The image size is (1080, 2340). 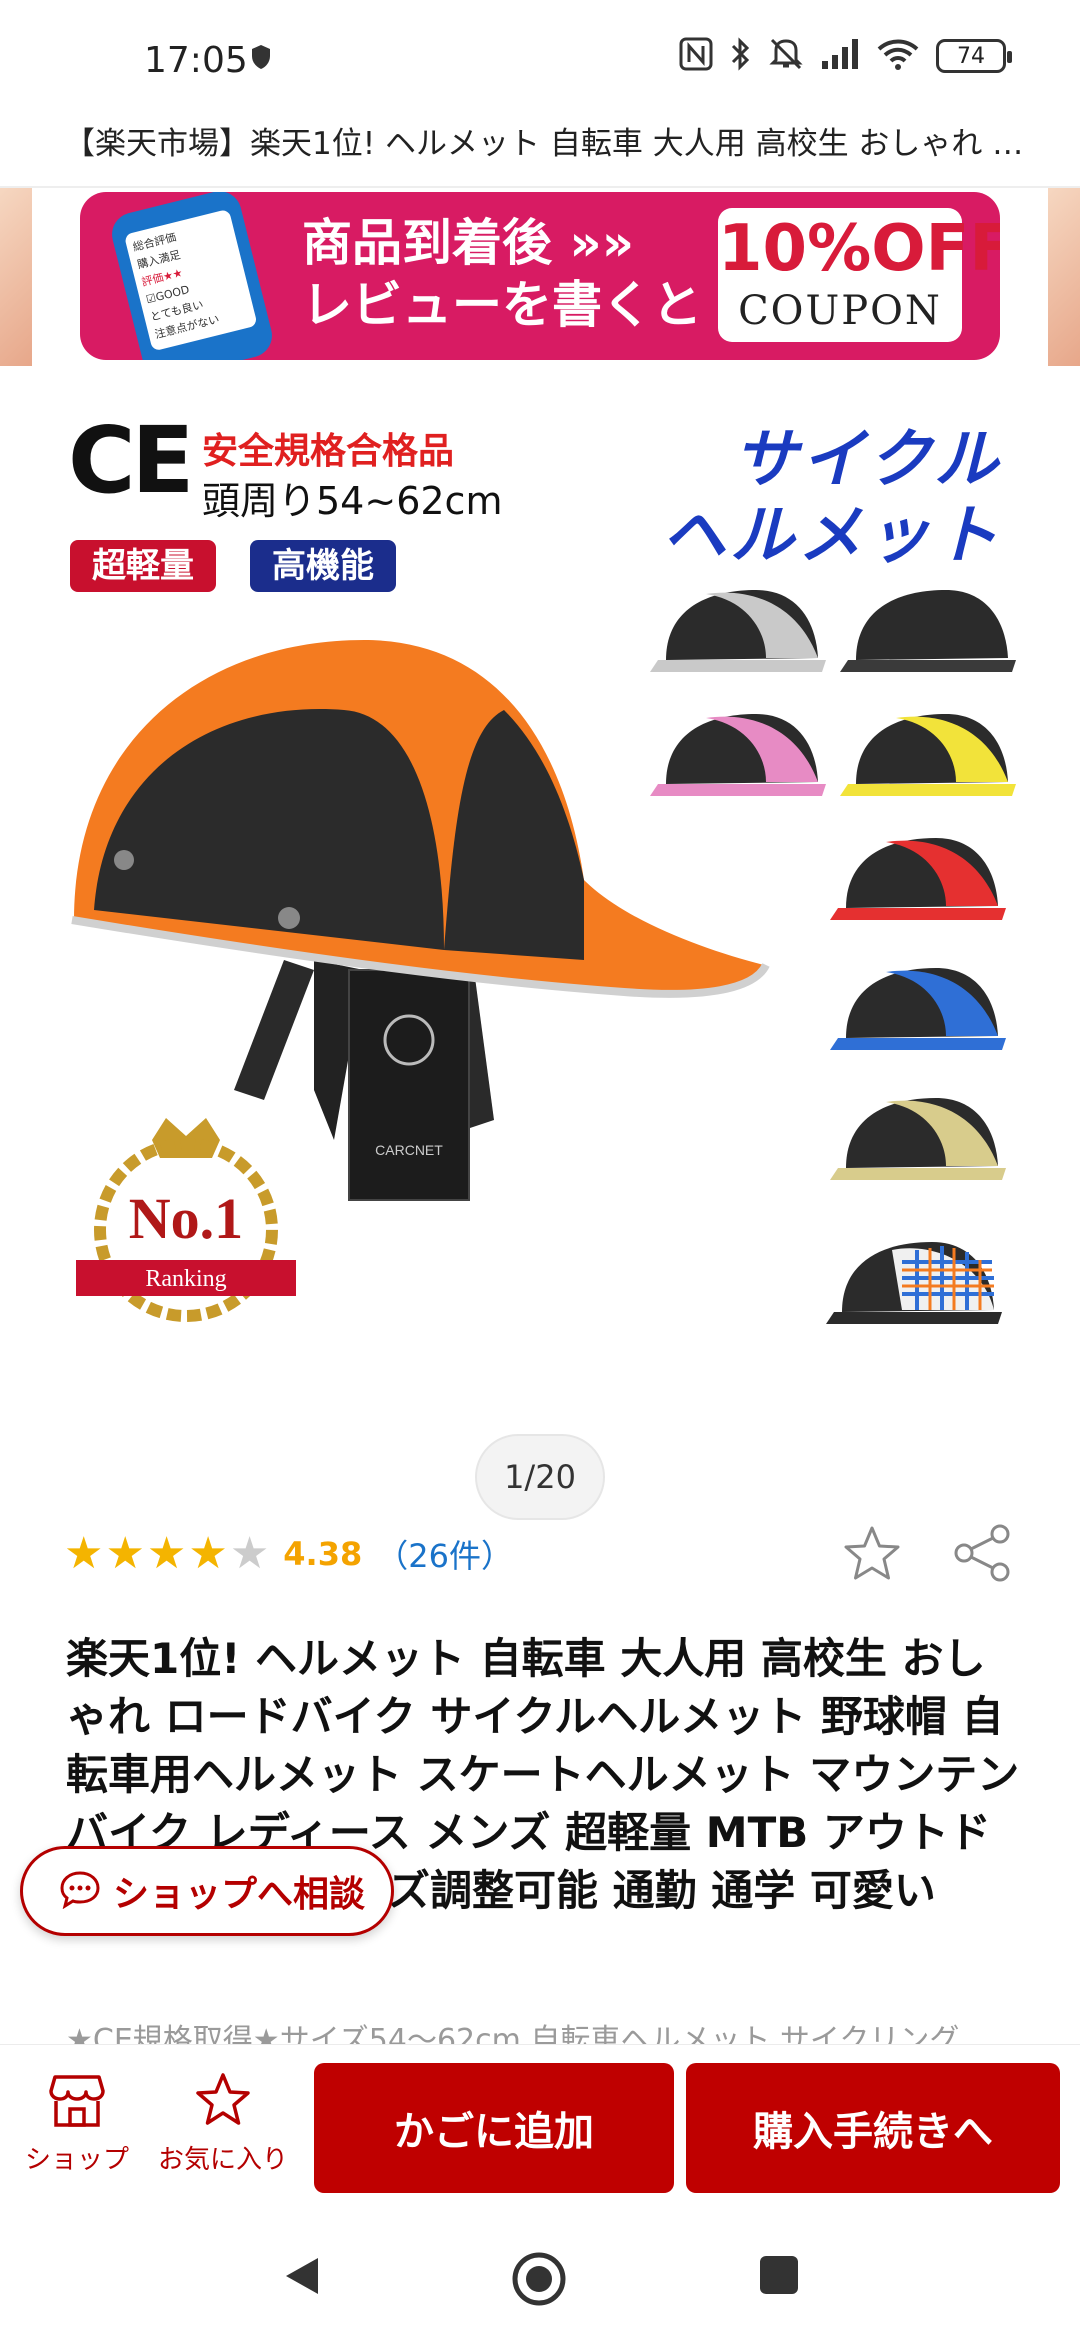 I want to click on signal-icon, so click(x=840, y=56).